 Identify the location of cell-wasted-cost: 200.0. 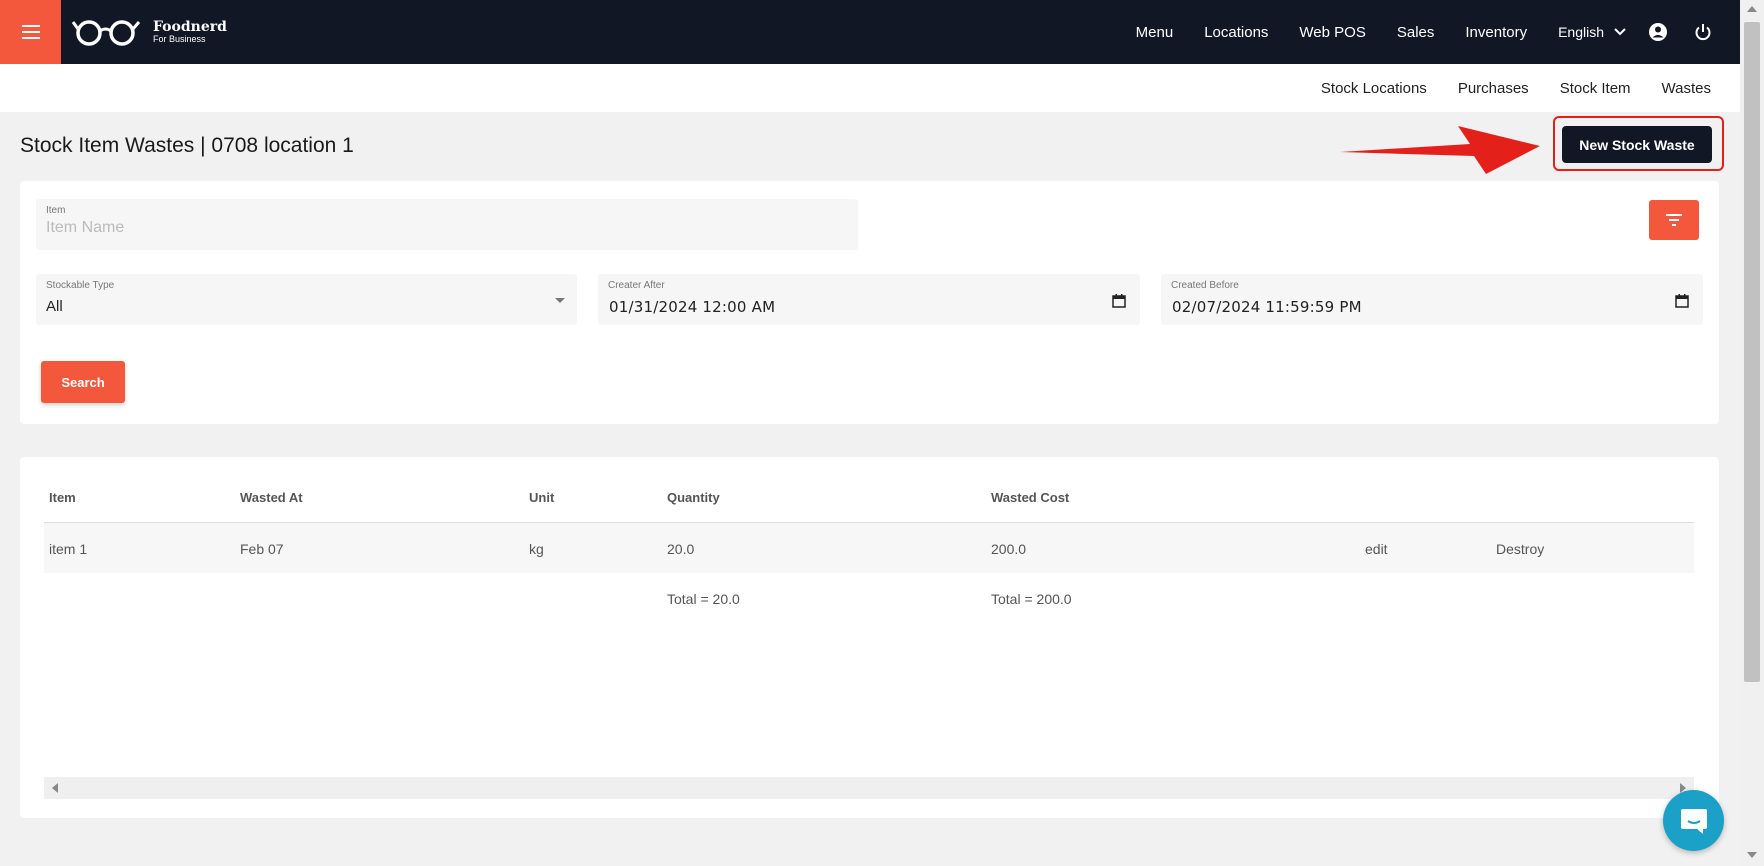
(1009, 549).